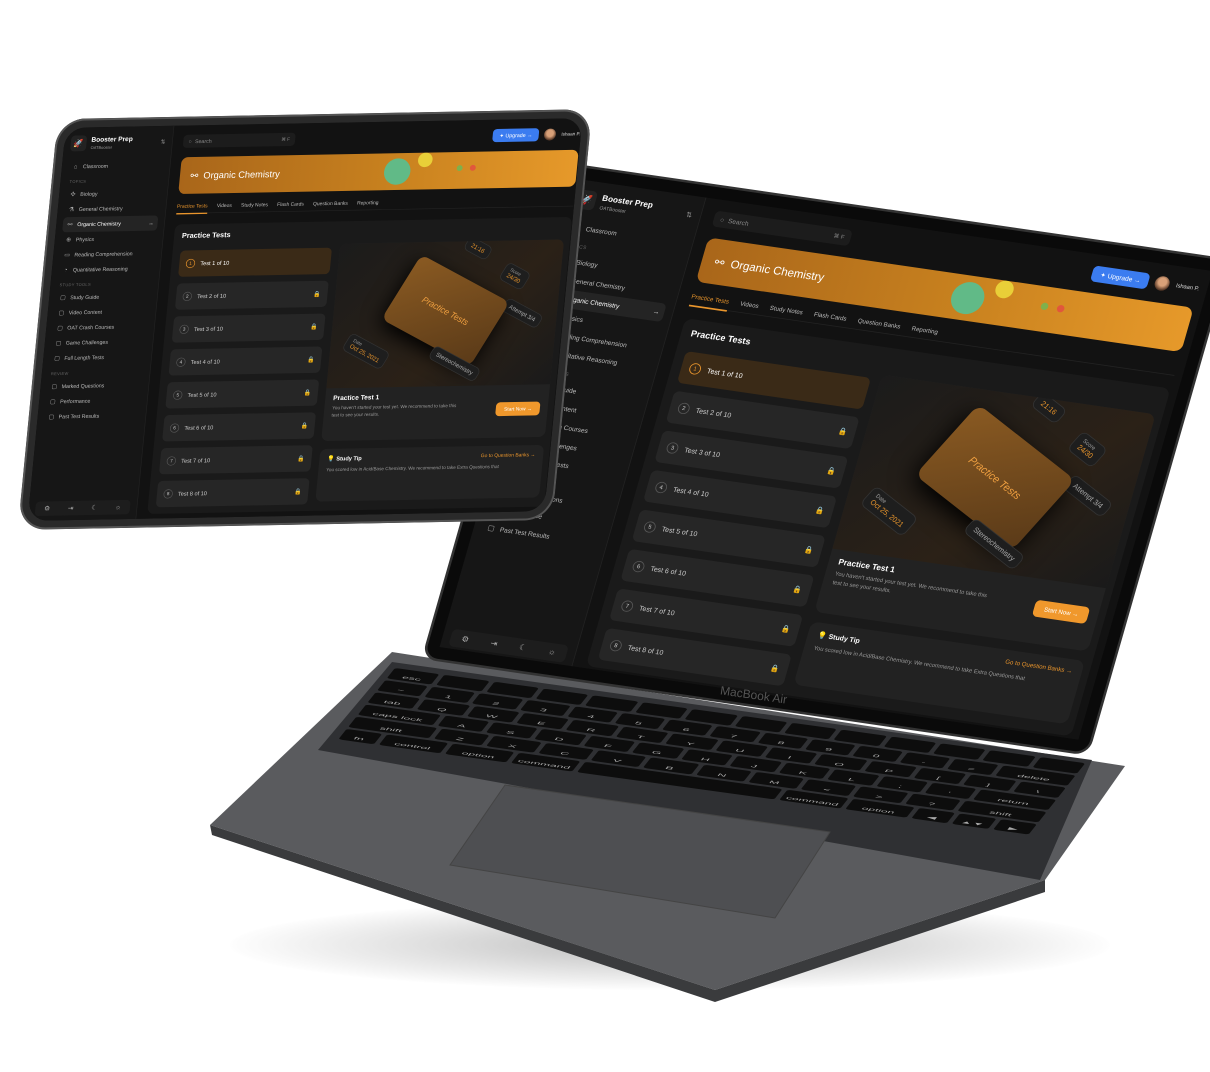 Image resolution: width=1210 pixels, height=1072 pixels. Describe the element at coordinates (116, 166) in the screenshot. I see `sidebar-item-classroom: ⌂ Classroom` at that location.